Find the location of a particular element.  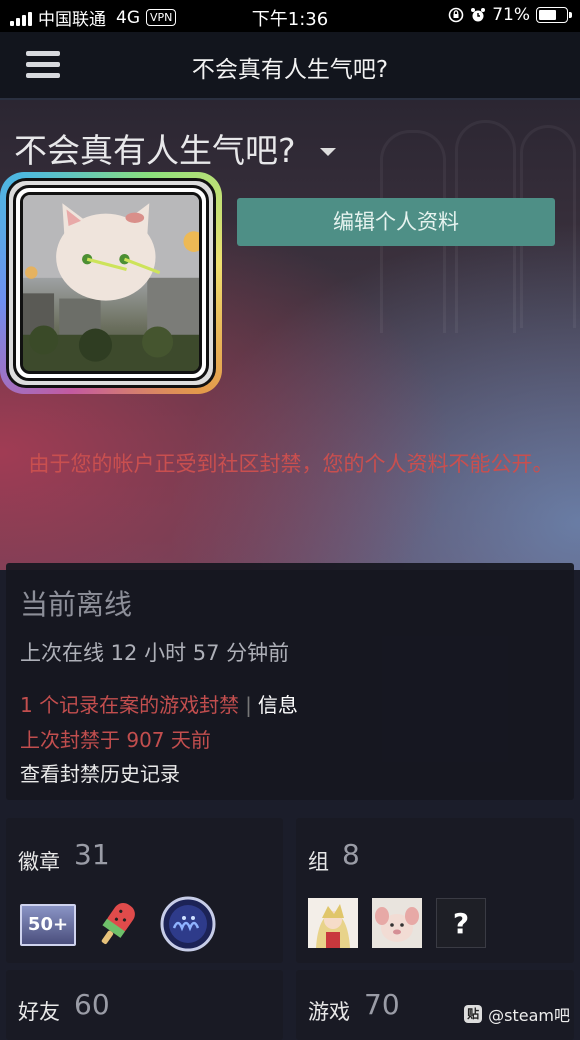

groups-tile: 组 8 ? is located at coordinates (435, 890).